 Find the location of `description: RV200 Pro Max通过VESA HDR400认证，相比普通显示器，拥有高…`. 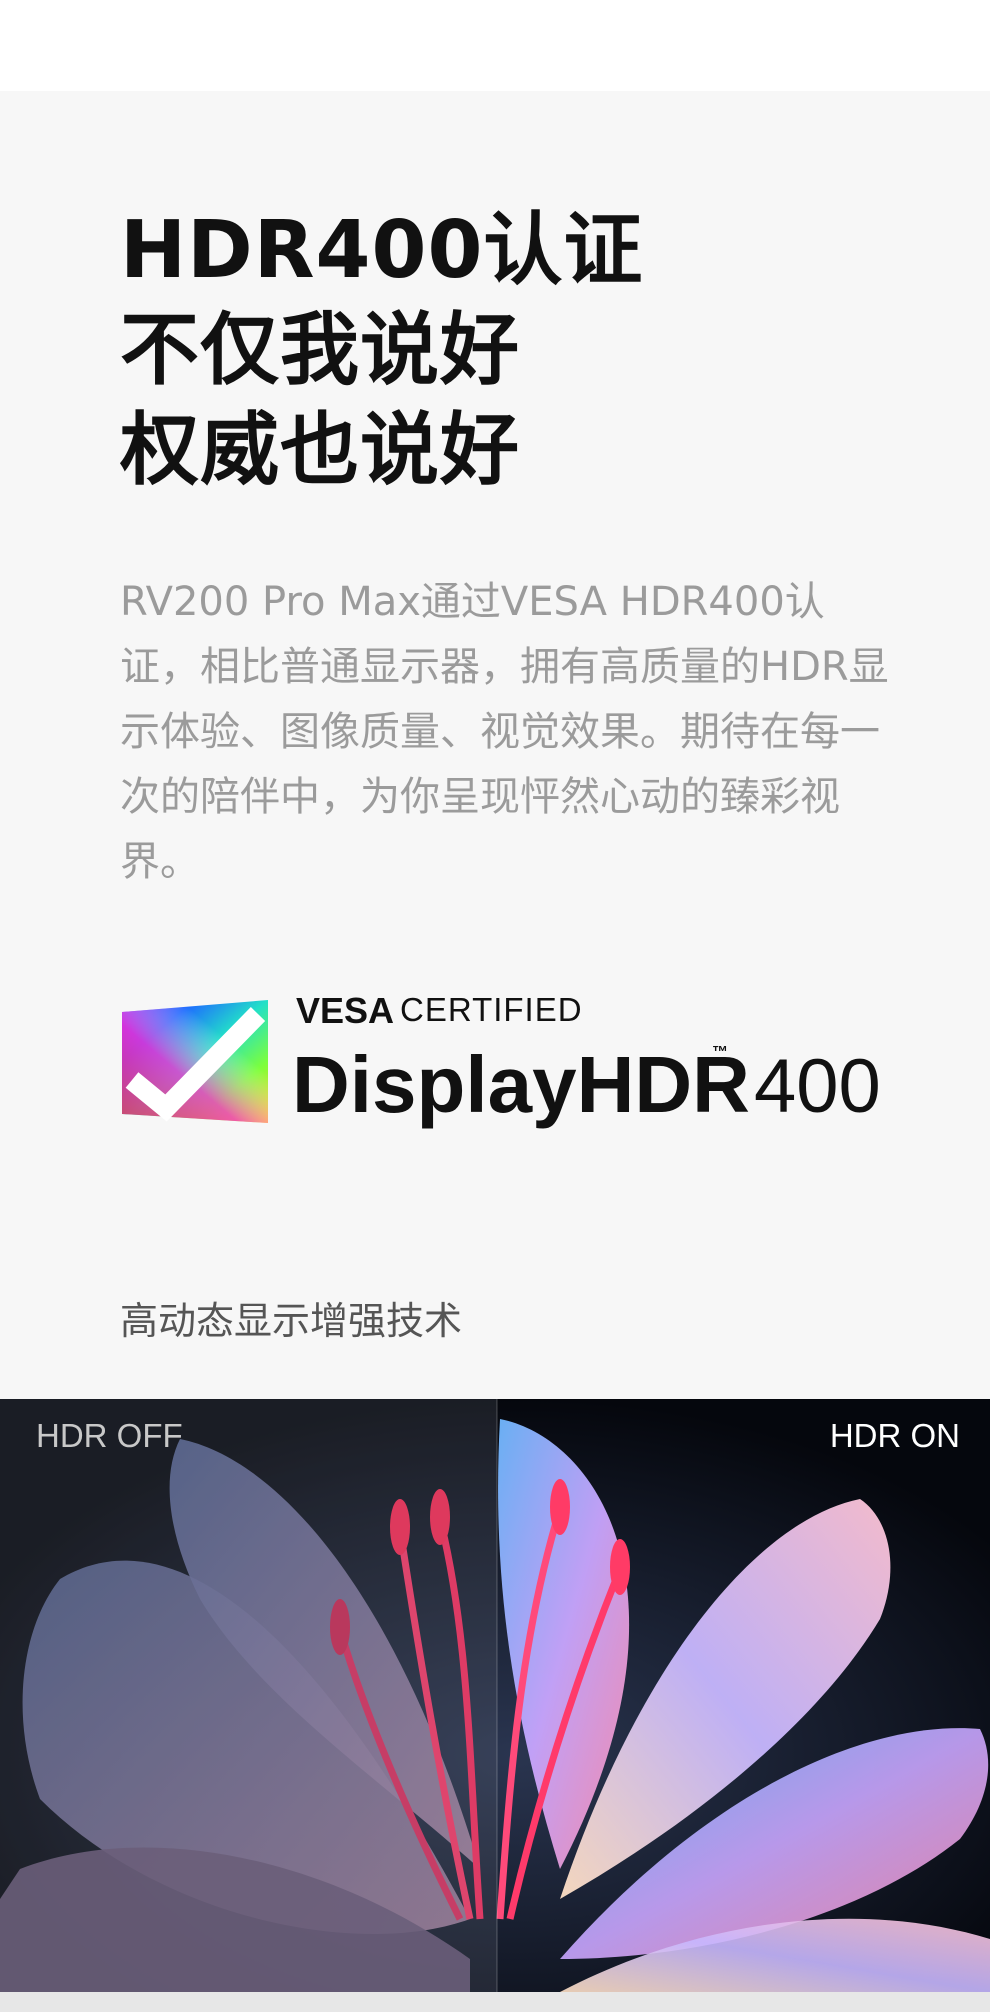

description: RV200 Pro Max通过VESA HDR400认证，相比普通显示器，拥有高… is located at coordinates (504, 732).